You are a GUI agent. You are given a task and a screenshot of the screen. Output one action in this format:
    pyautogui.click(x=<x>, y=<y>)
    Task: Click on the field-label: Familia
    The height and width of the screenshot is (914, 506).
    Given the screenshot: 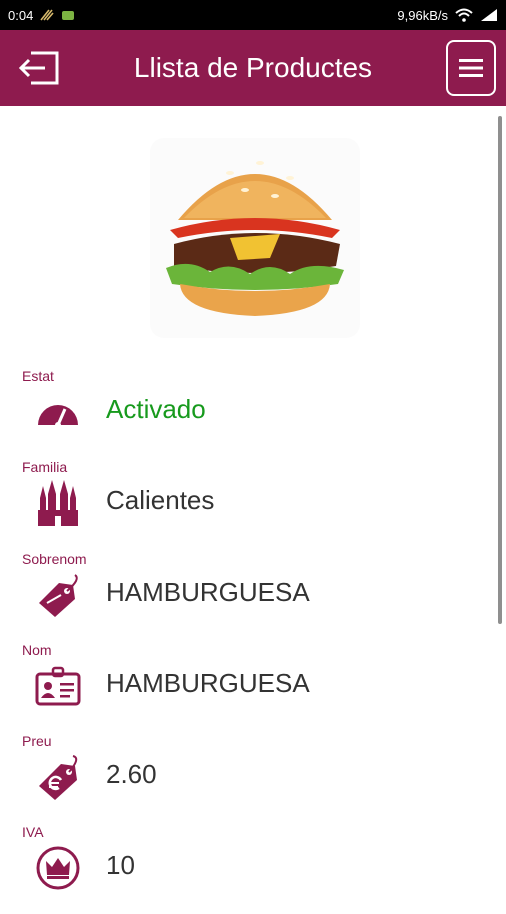 What is the action you would take?
    pyautogui.click(x=45, y=467)
    